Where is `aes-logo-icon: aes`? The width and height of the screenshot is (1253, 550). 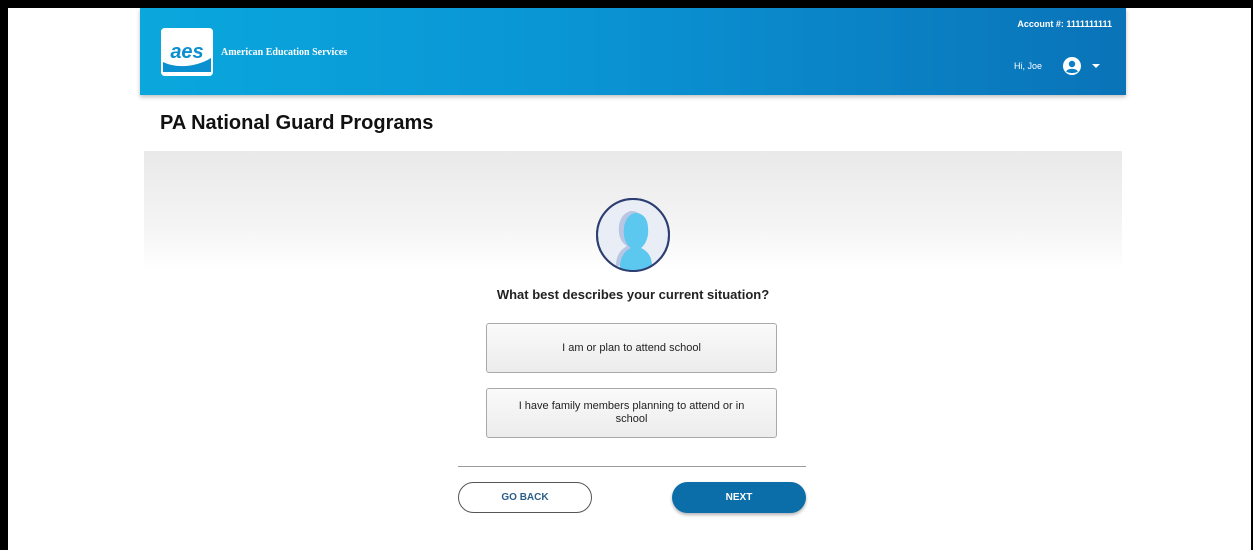
aes-logo-icon: aes is located at coordinates (187, 52).